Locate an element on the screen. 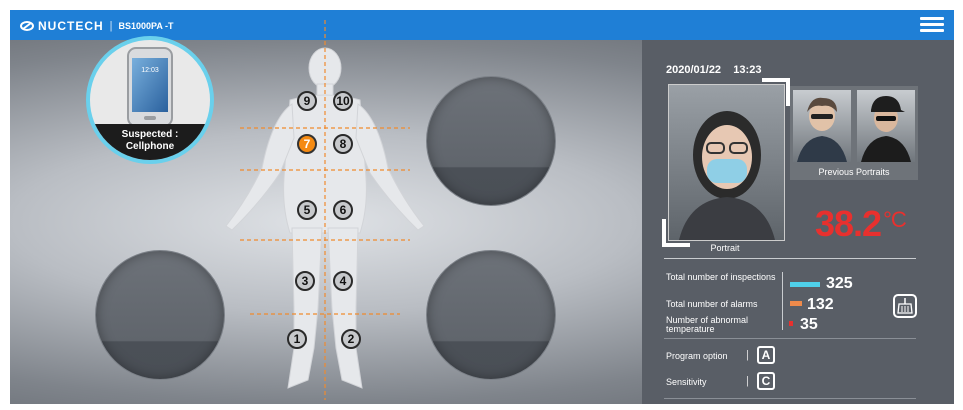  temperature-unit: °C is located at coordinates (895, 219).